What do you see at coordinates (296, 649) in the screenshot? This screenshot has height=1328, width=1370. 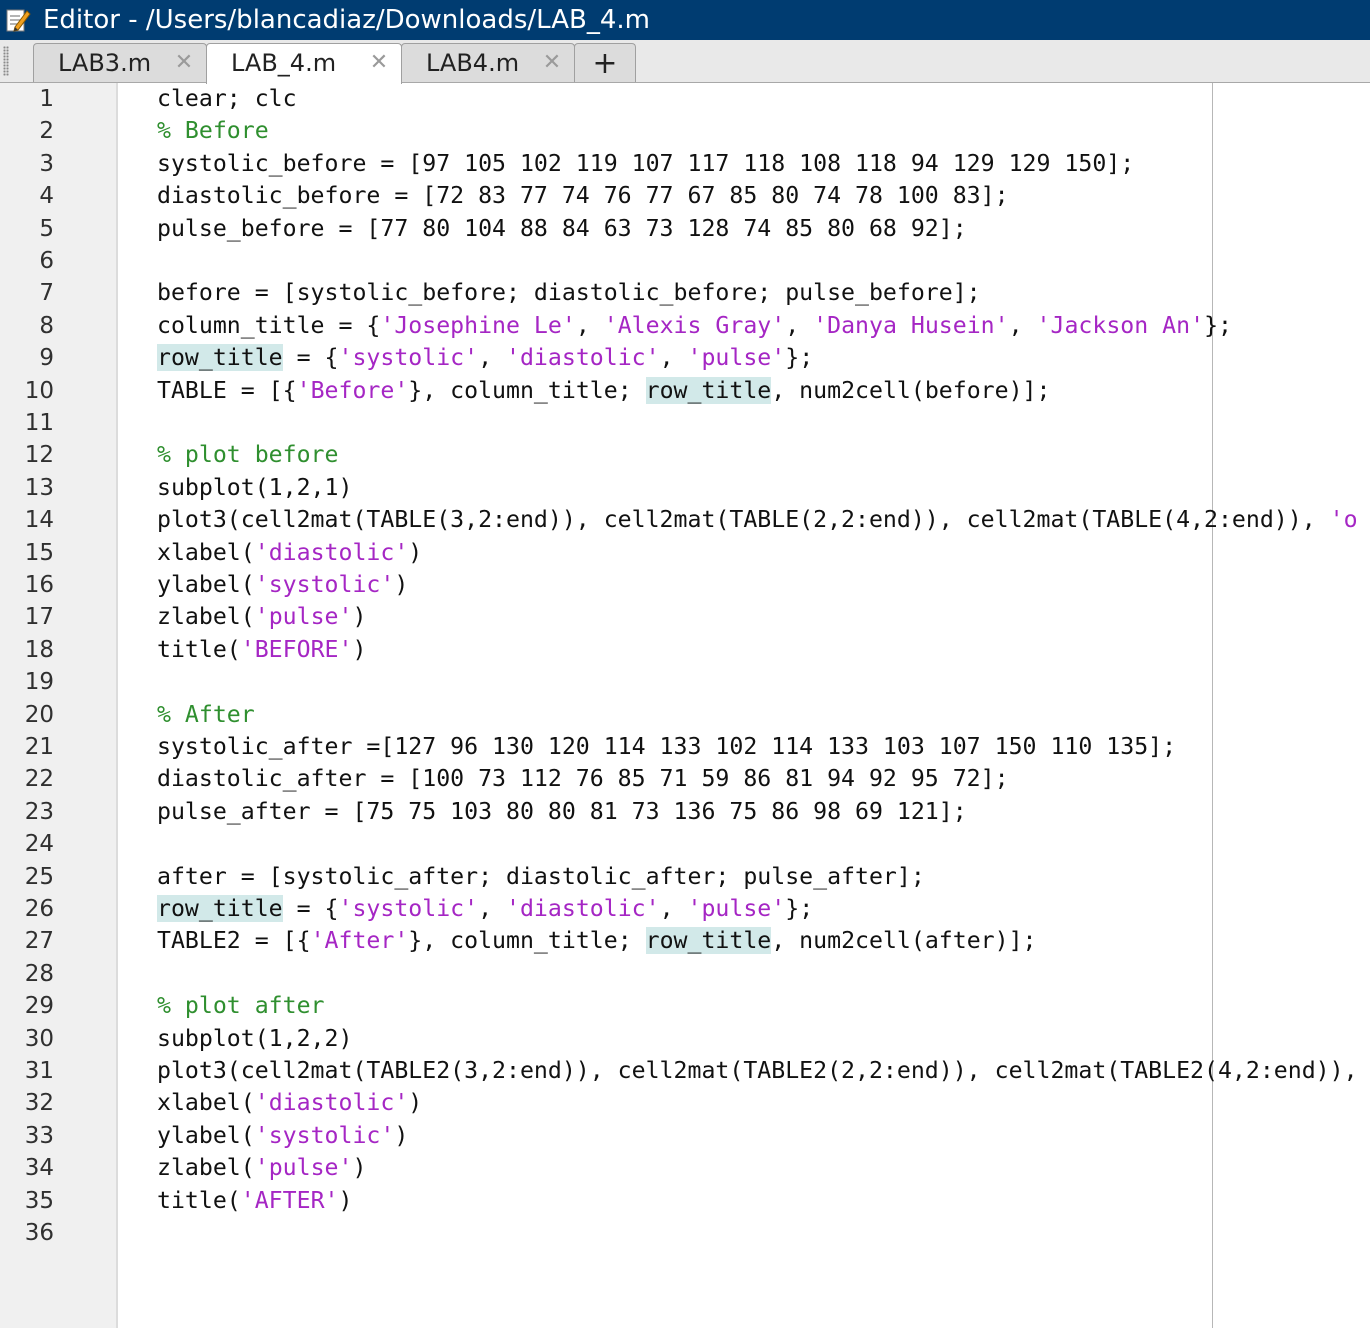 I see `string-literal: 'BEFORE'` at bounding box center [296, 649].